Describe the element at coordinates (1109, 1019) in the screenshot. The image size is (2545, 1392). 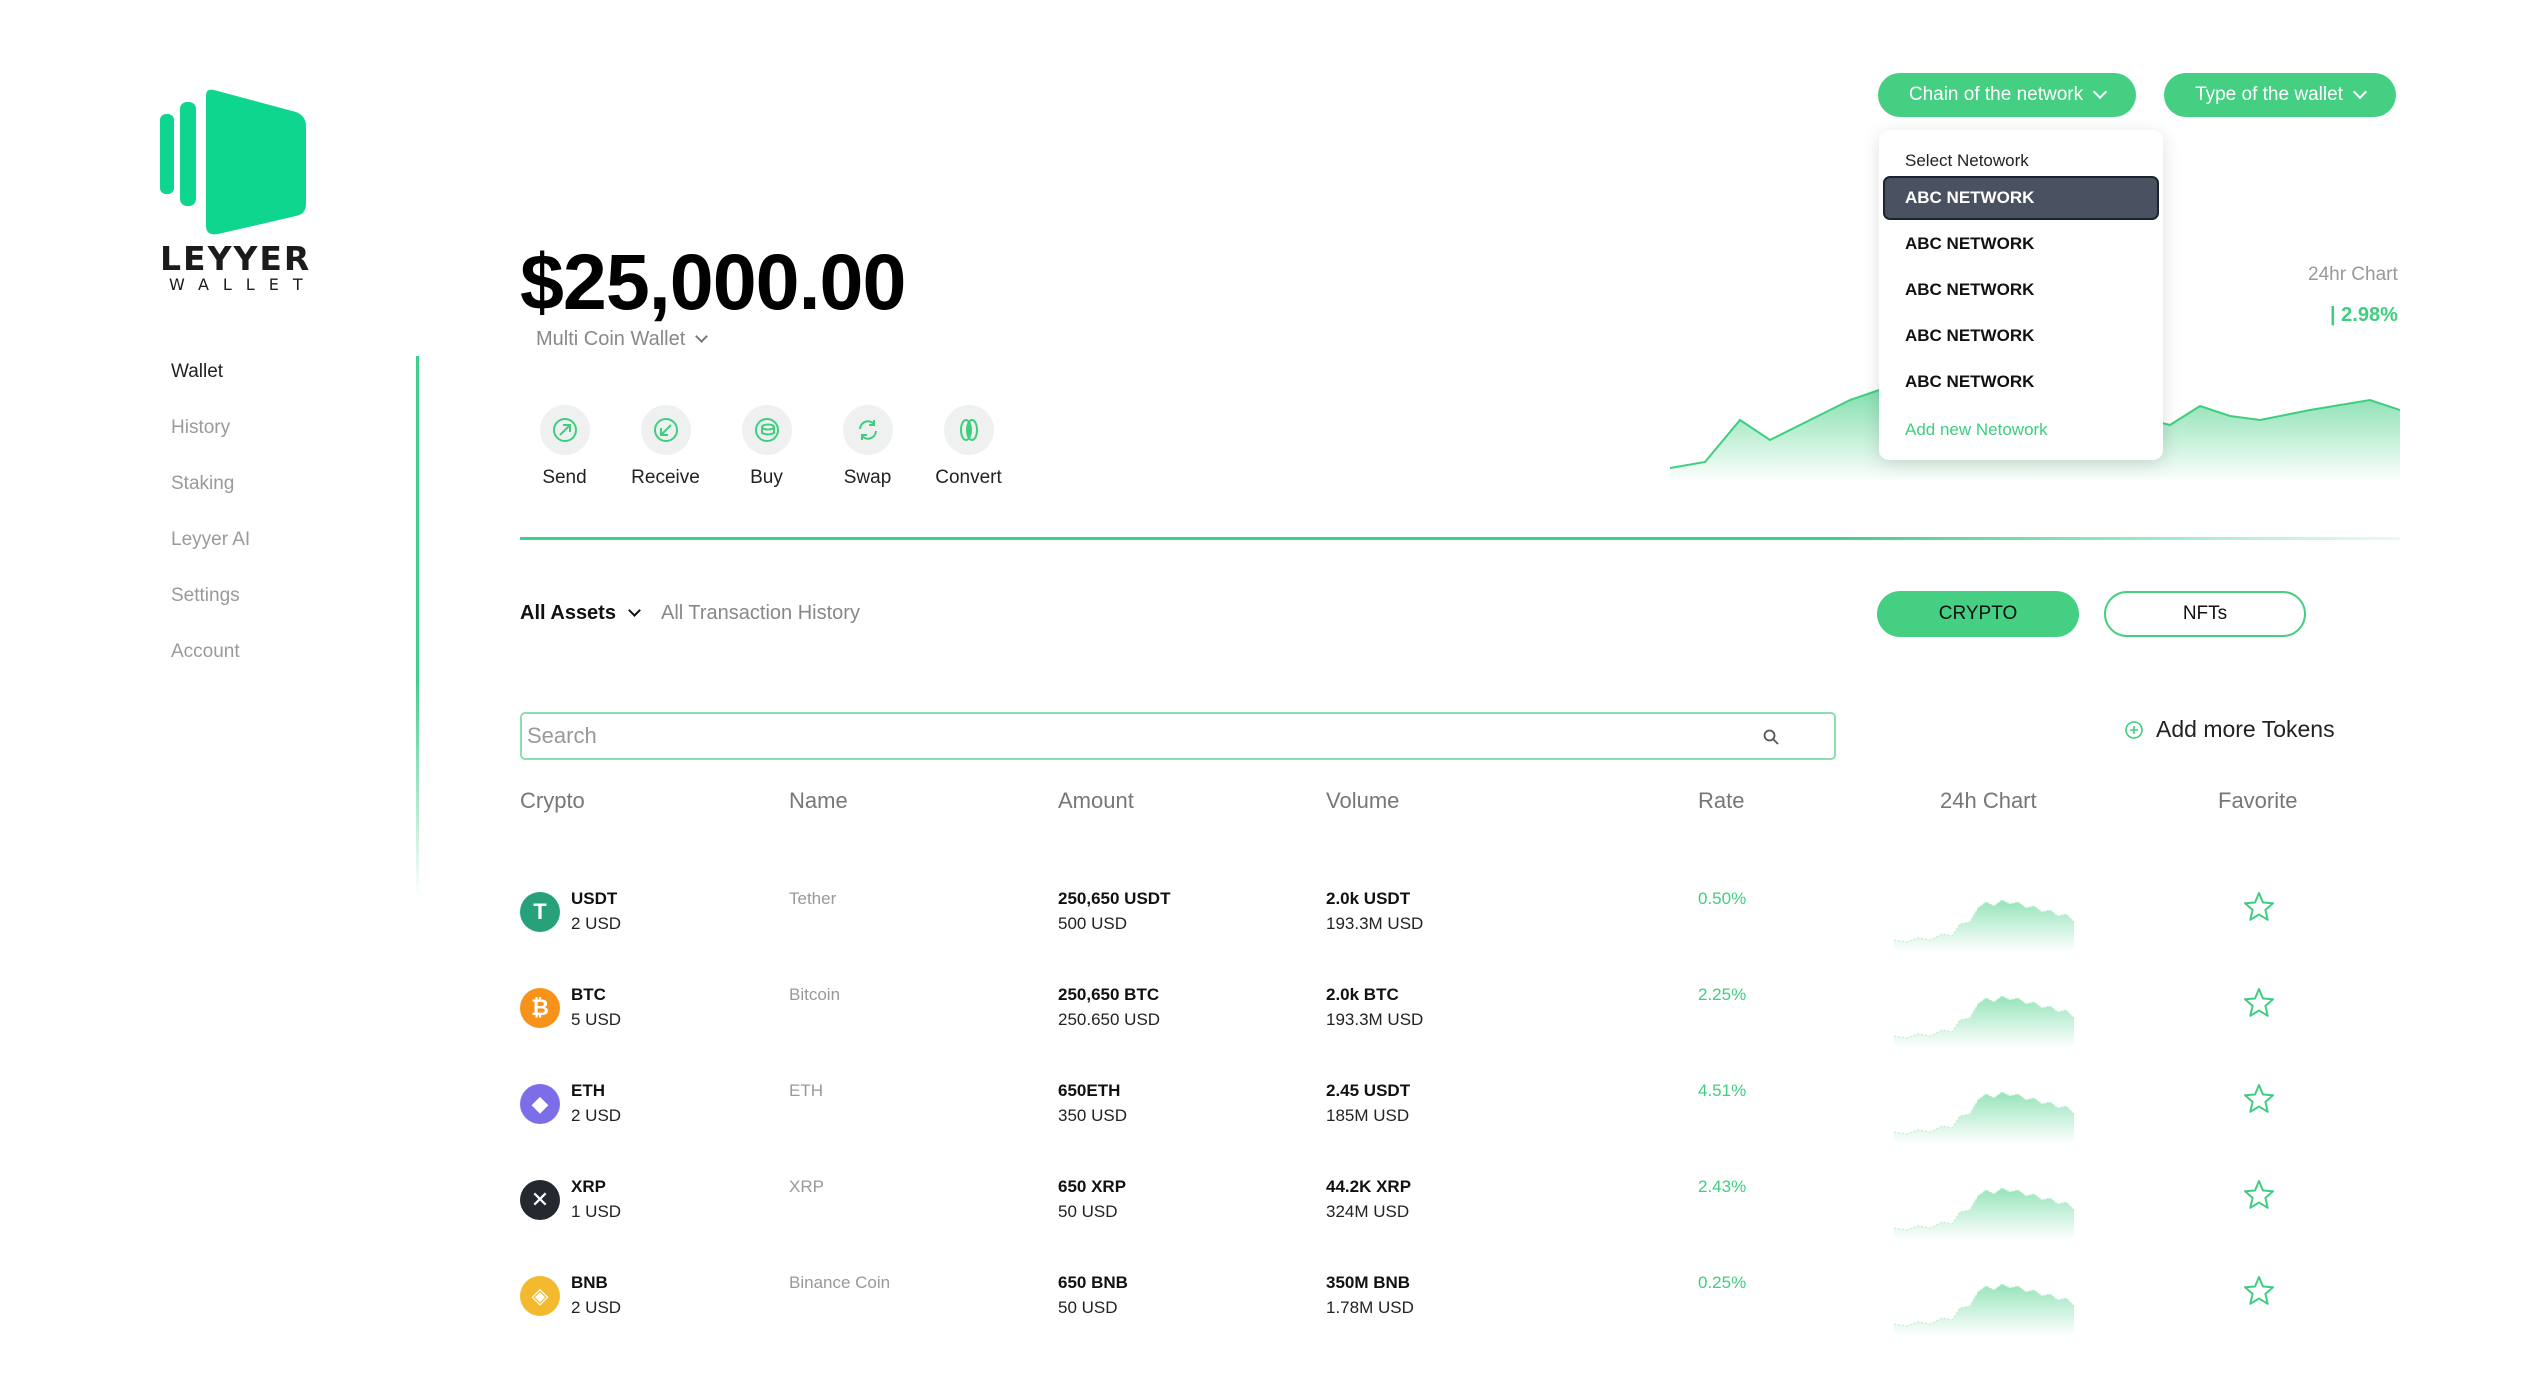
I see `coin-amount-usd: 250.650 USD` at that location.